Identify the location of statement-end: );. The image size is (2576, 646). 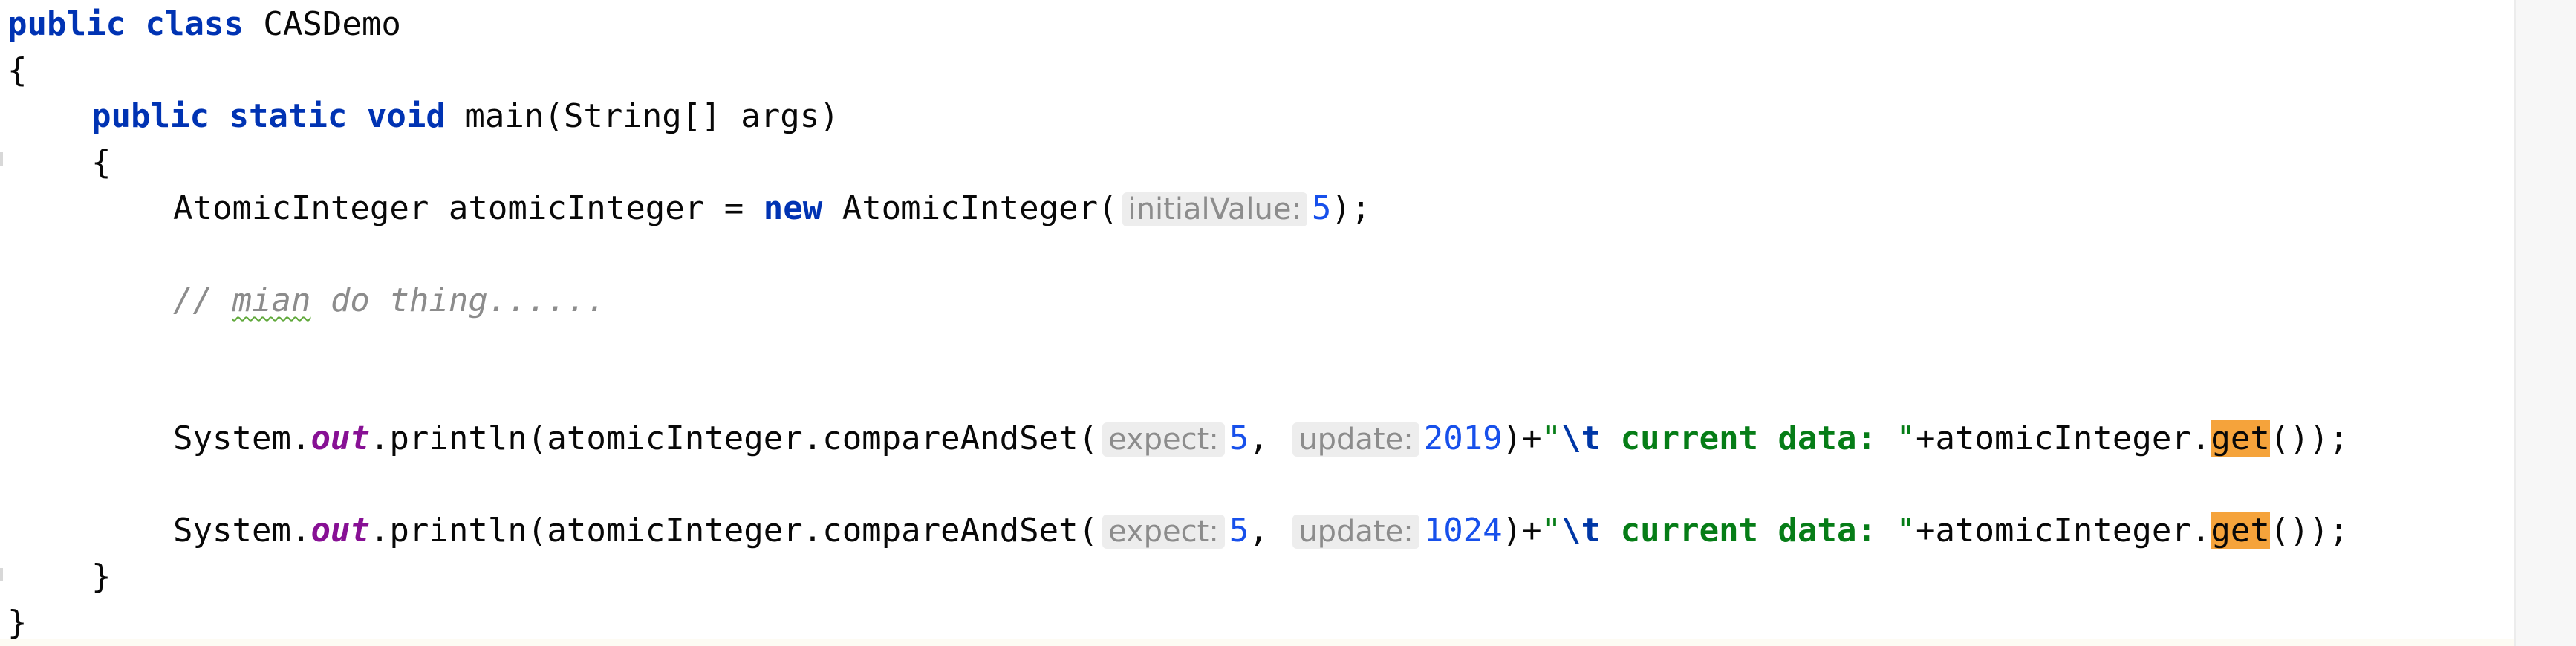
(1351, 208).